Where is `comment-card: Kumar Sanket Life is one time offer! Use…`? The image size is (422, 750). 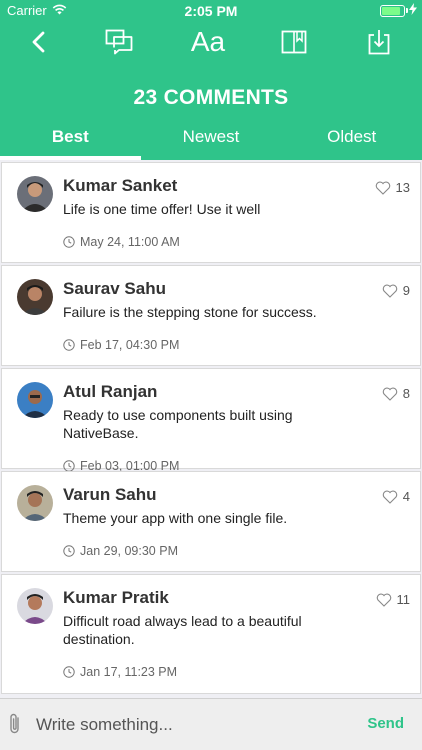 comment-card: Kumar Sanket Life is one time offer! Use… is located at coordinates (211, 212).